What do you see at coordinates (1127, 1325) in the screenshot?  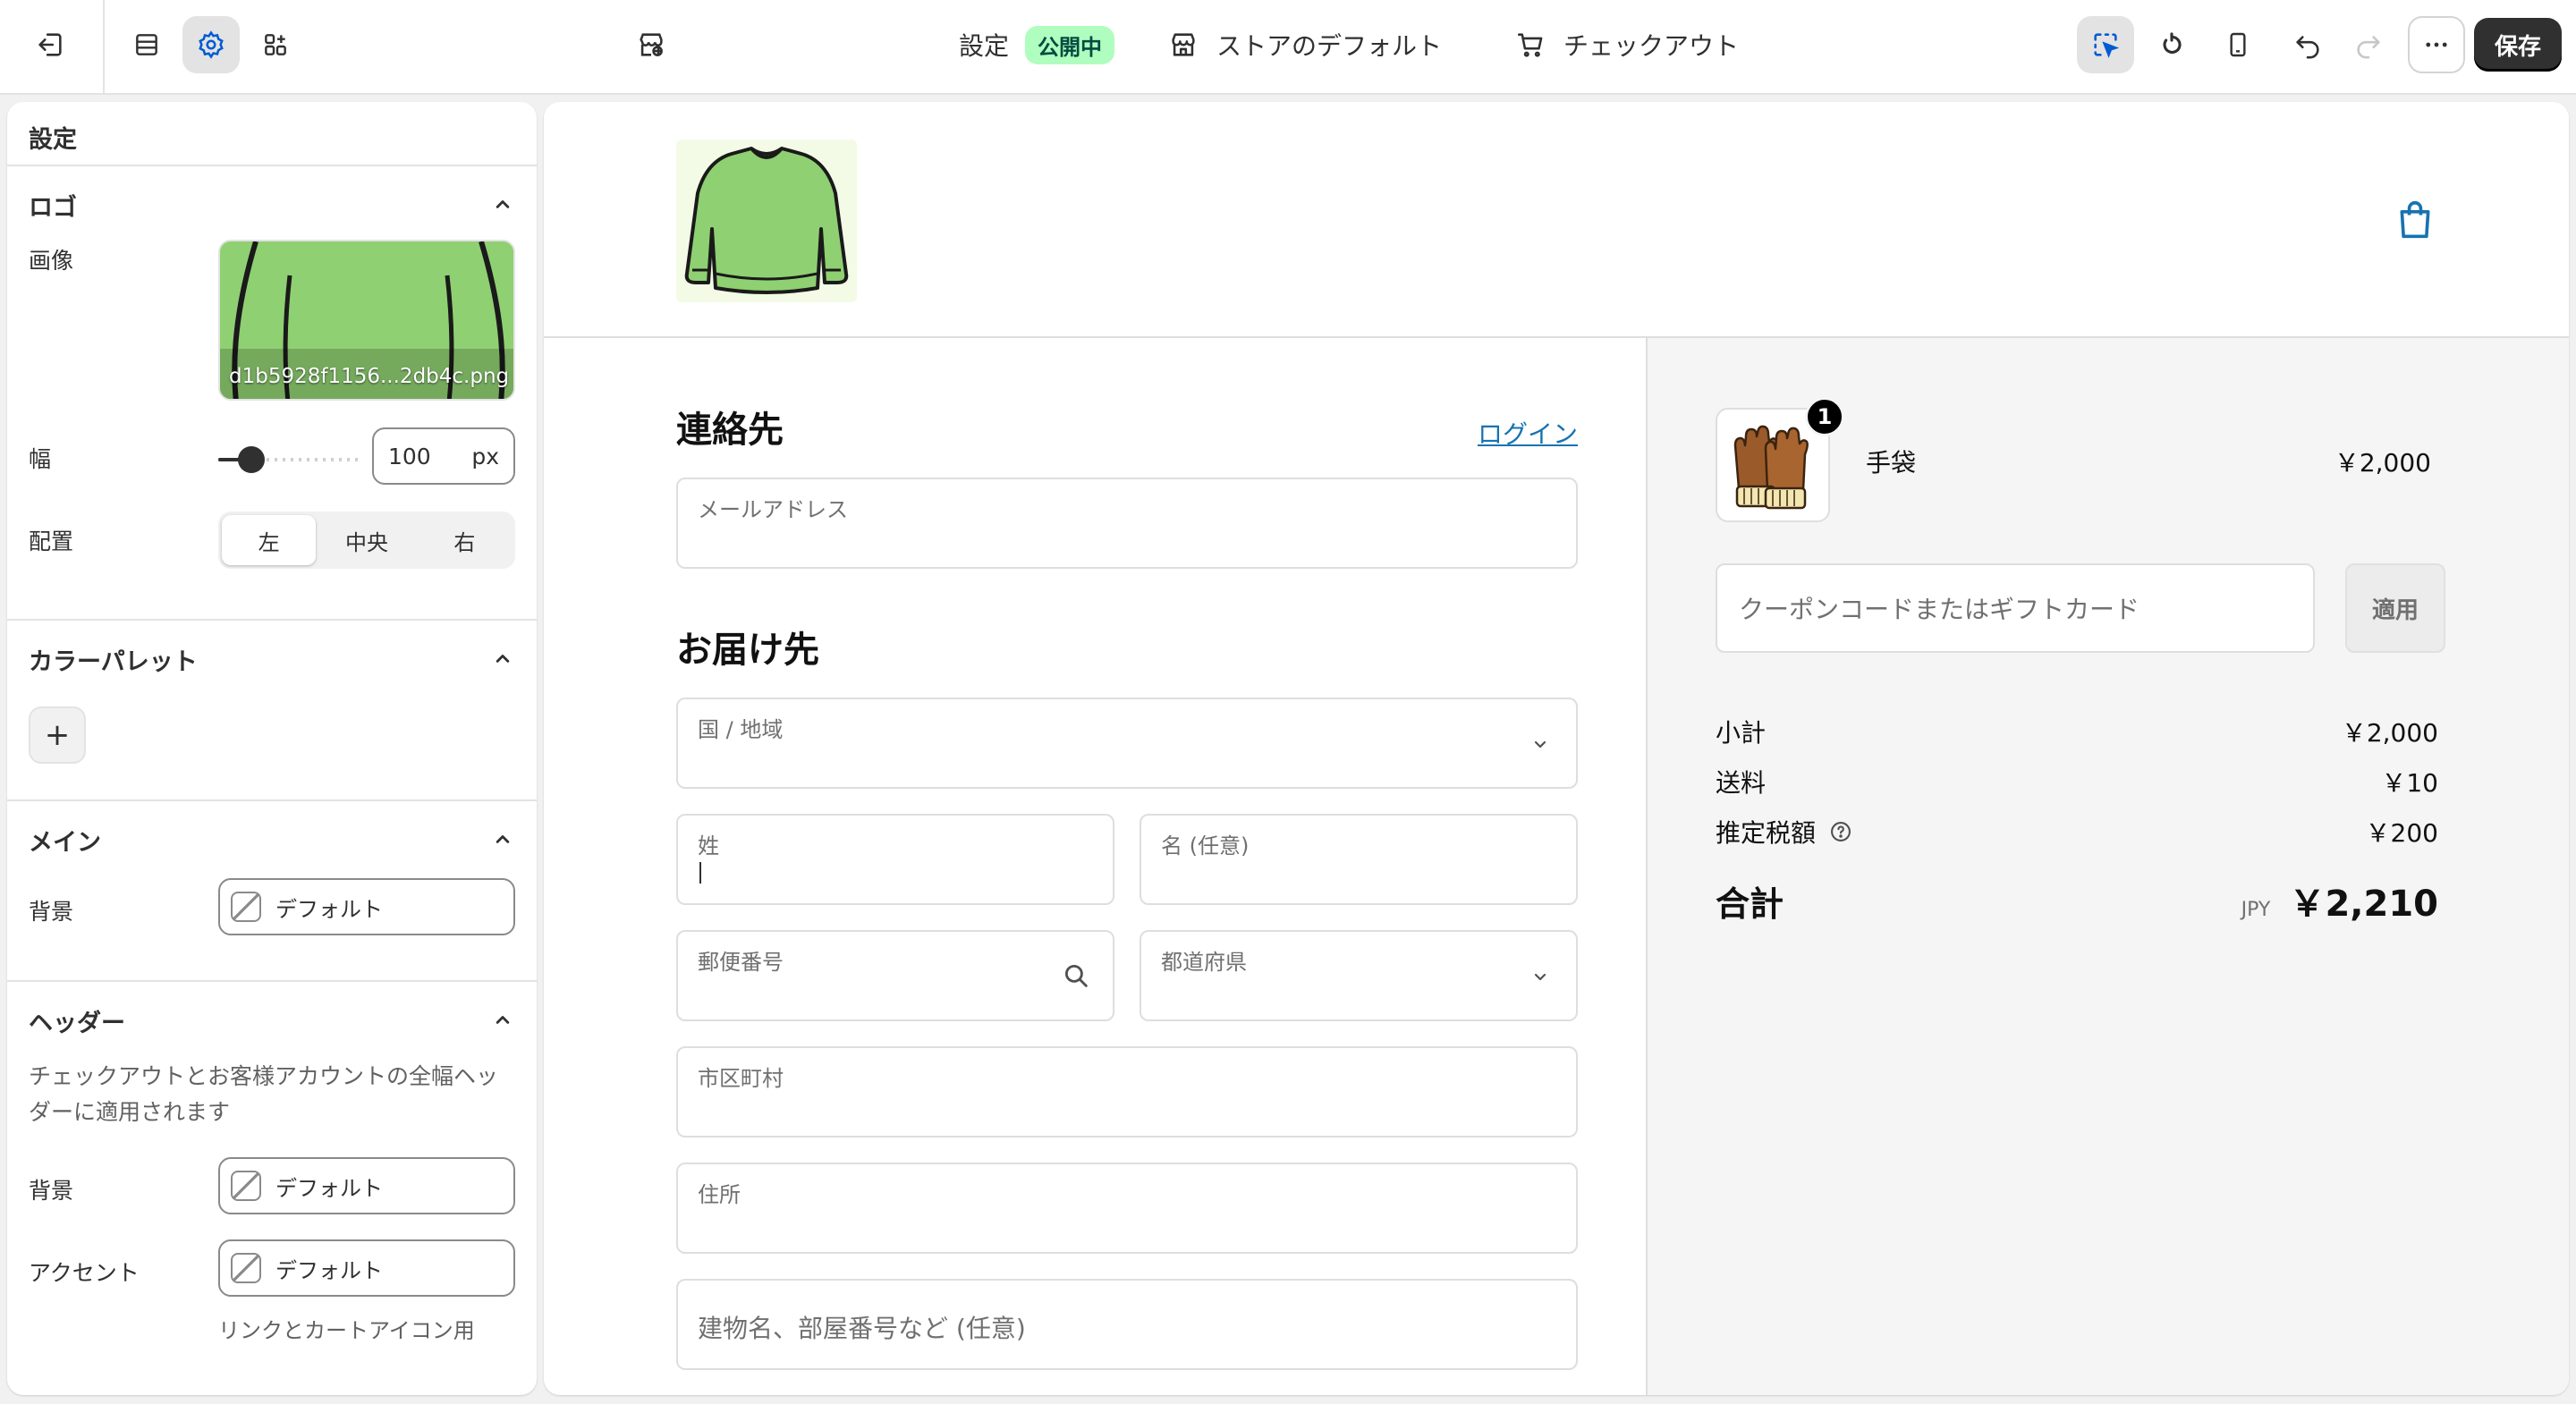 I see `building-field: 建物名、部屋番号など (任意)` at bounding box center [1127, 1325].